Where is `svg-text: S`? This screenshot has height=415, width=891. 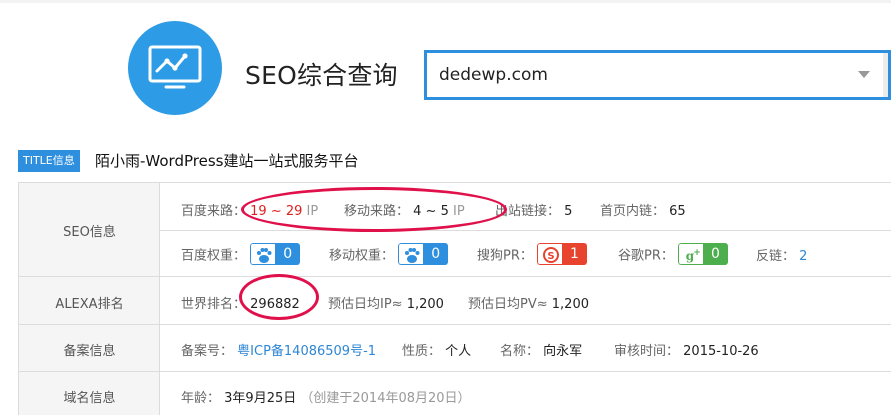
svg-text: S is located at coordinates (550, 256).